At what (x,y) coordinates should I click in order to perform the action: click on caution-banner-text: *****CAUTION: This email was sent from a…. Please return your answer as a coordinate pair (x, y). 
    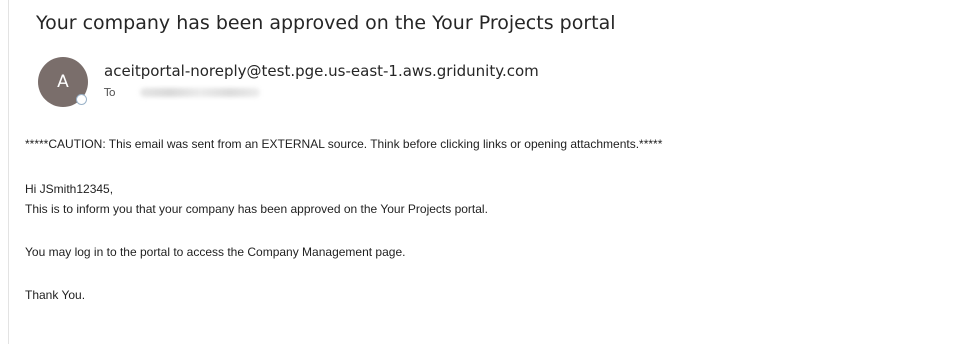
    Looking at the image, I should click on (344, 144).